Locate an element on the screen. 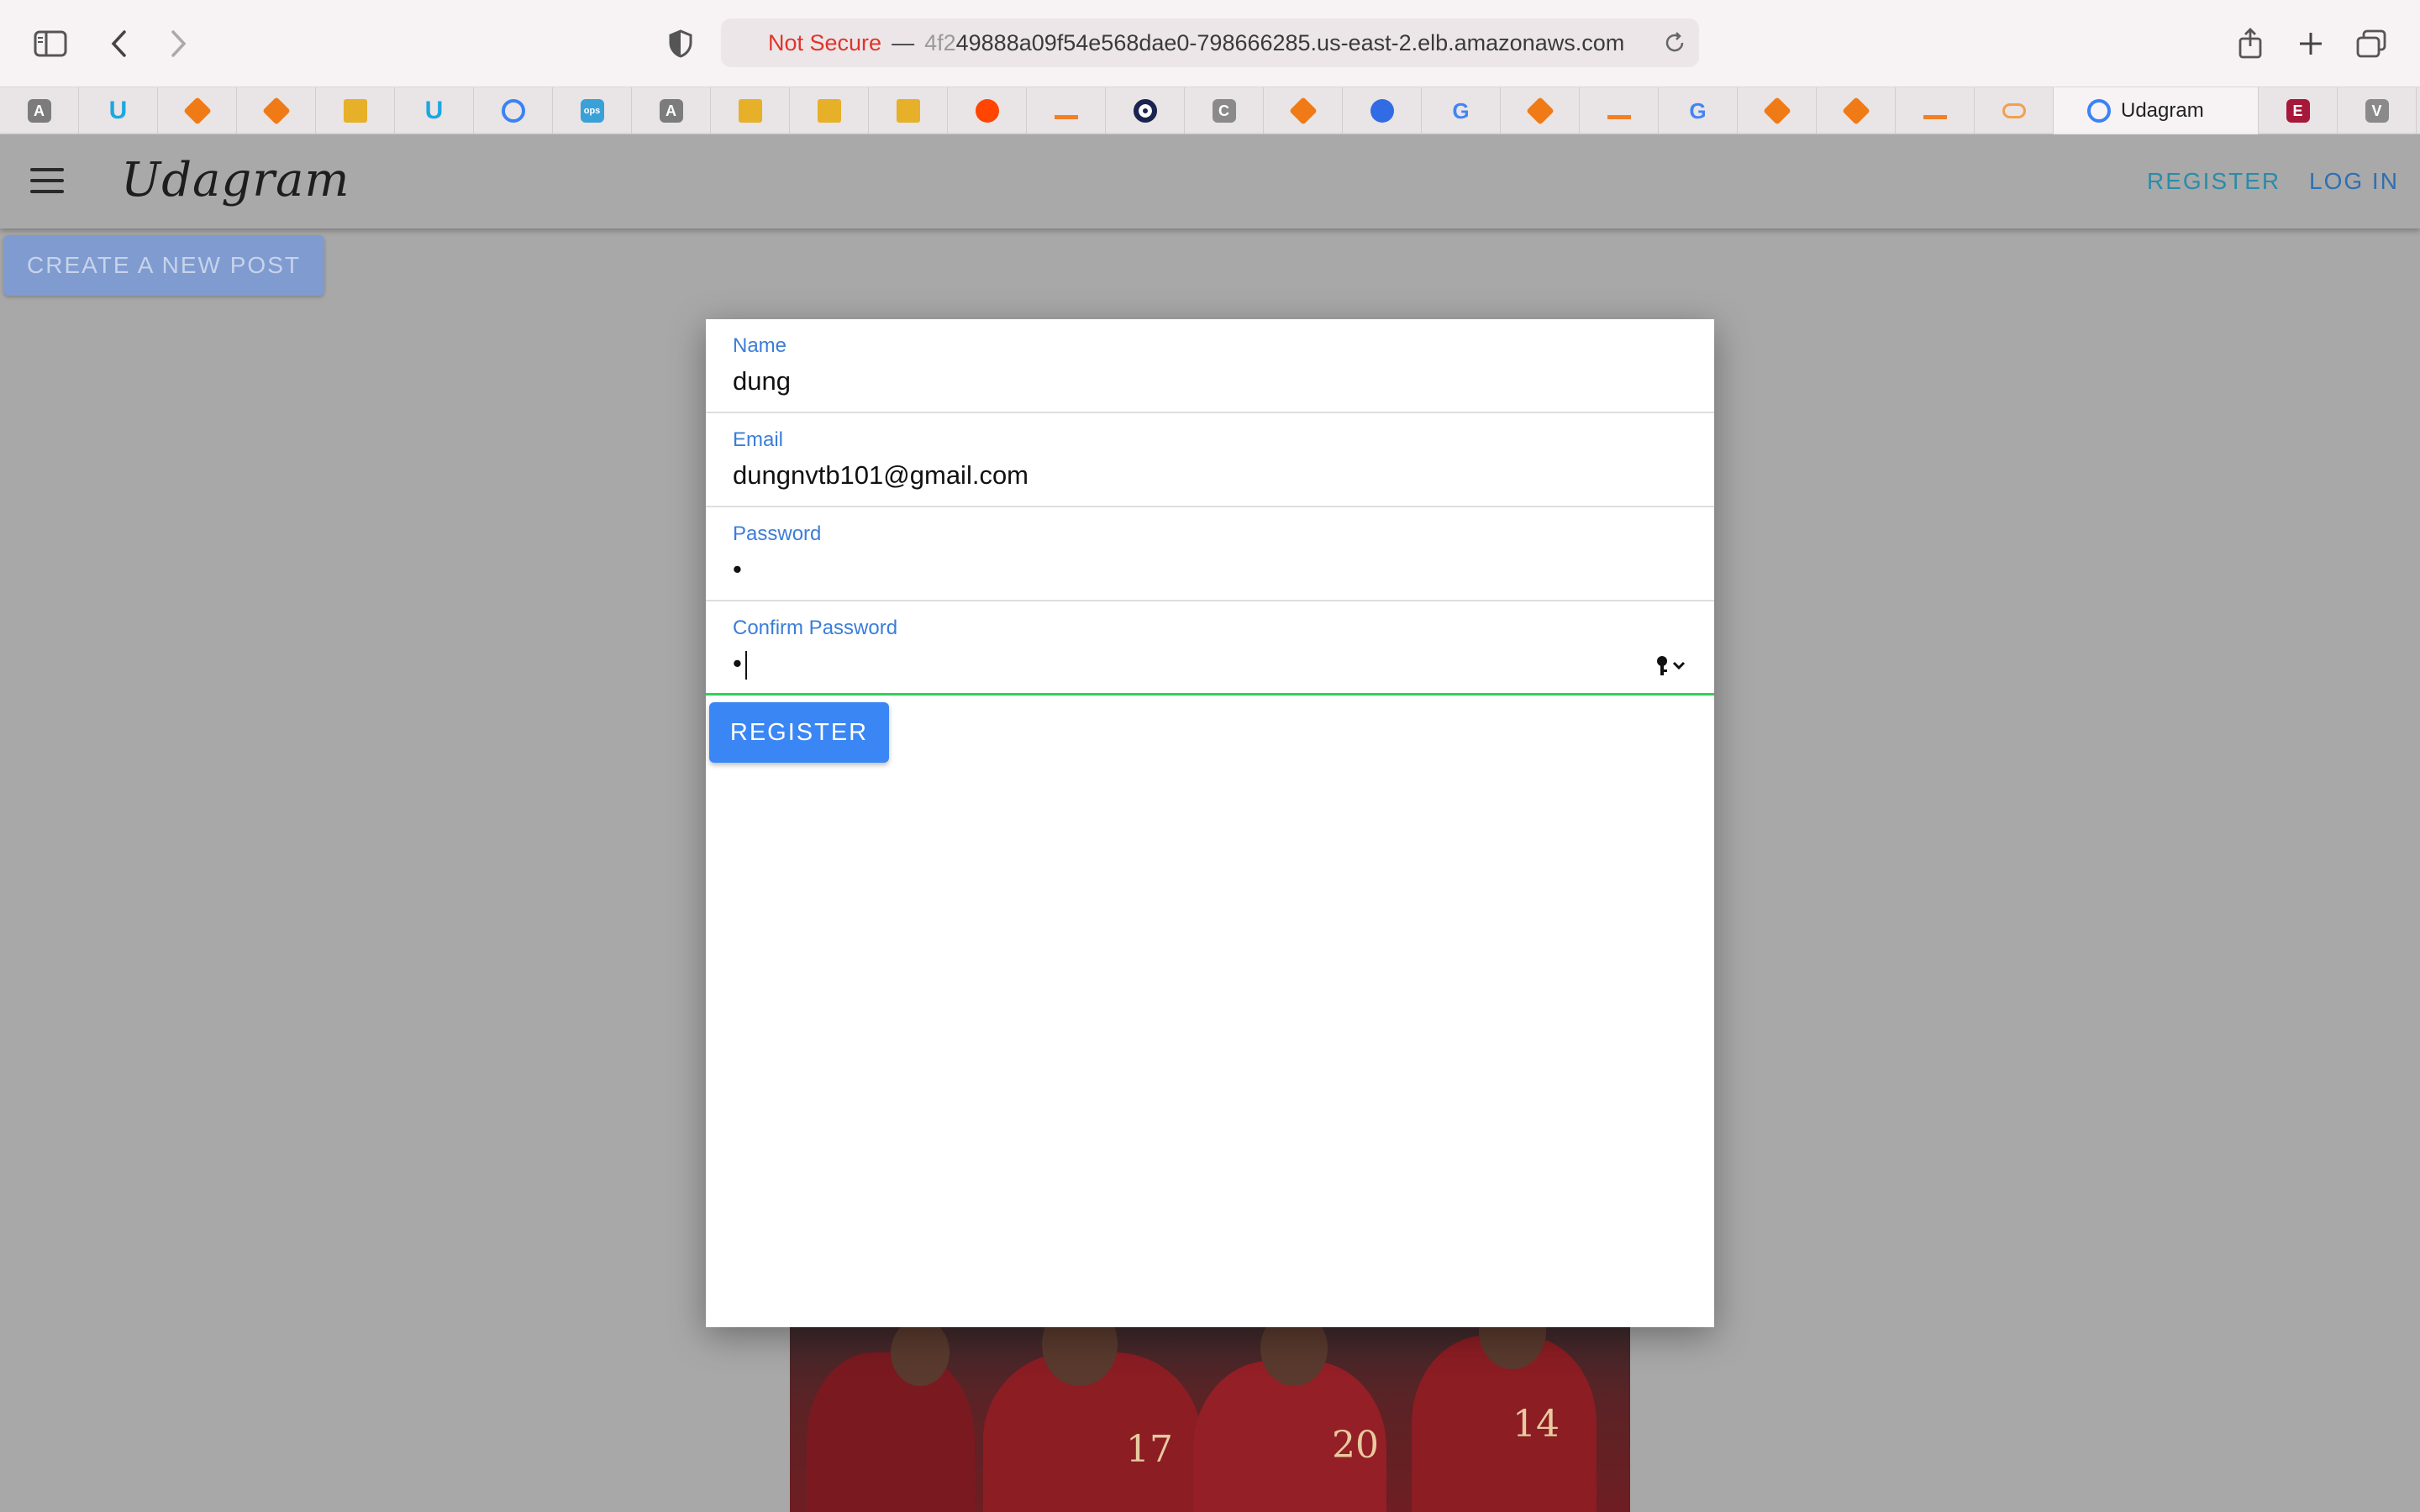  privacy-shield-icon is located at coordinates (680, 43).